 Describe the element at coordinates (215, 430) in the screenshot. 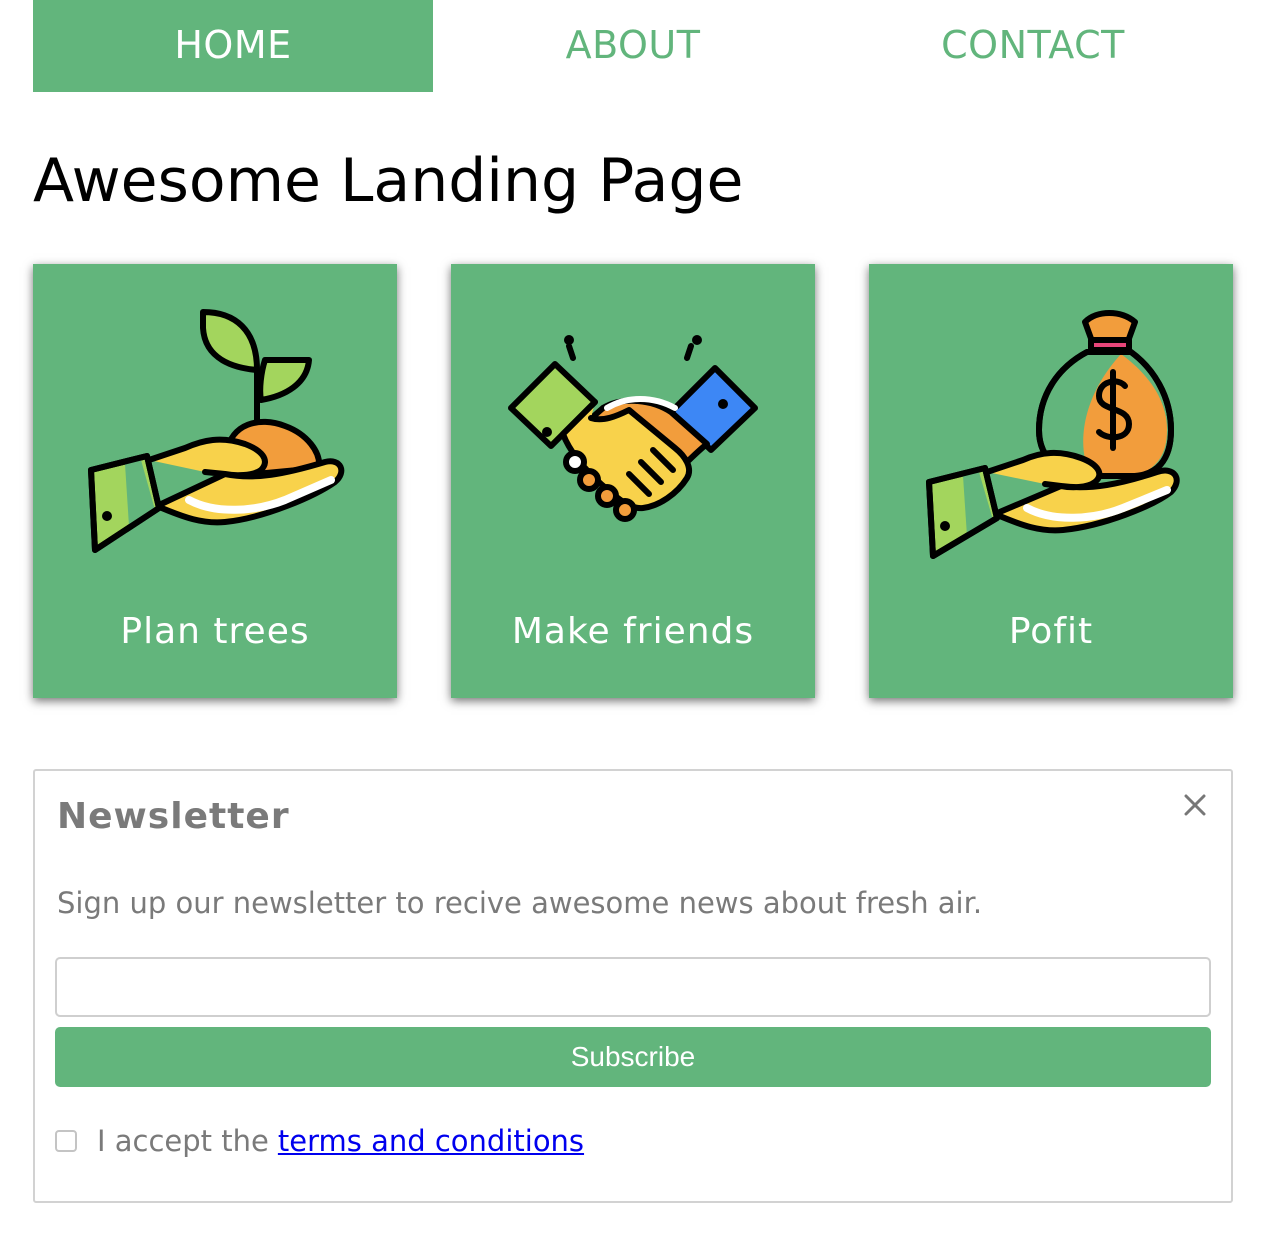

I see `hand-with-sprout-icon` at that location.